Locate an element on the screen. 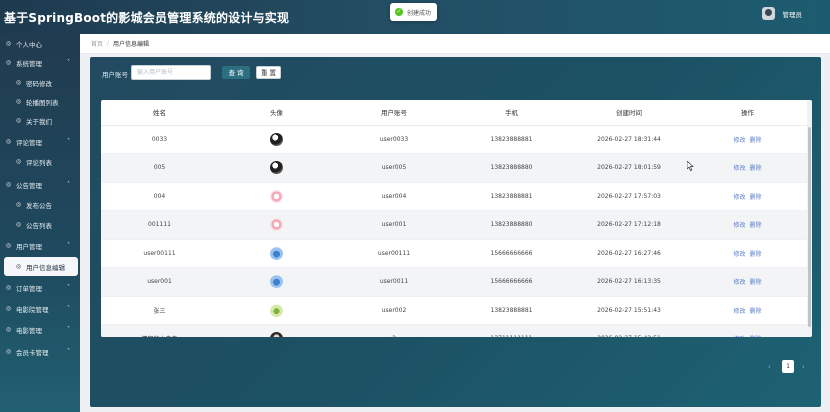 Image resolution: width=830 pixels, height=412 pixels. table-scrollbar is located at coordinates (809, 218).